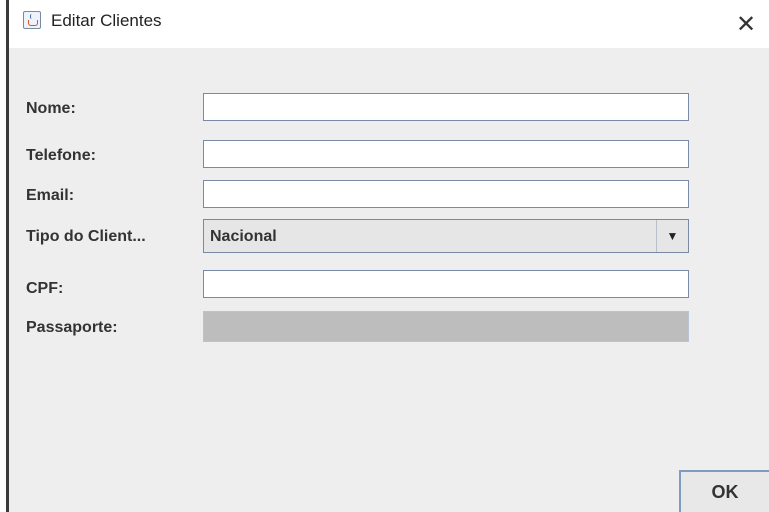 The height and width of the screenshot is (512, 769). Describe the element at coordinates (389, 24) in the screenshot. I see `title-bar: Editar Clientes ✕` at that location.